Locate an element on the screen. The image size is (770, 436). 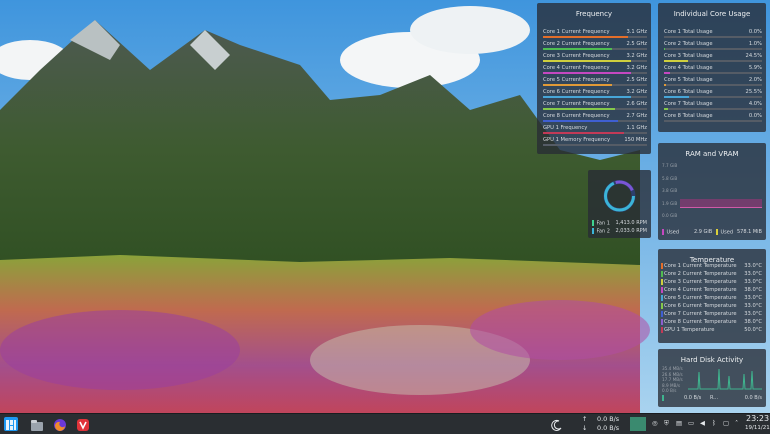
shield-icon: ⛨ is located at coordinates (666, 423).